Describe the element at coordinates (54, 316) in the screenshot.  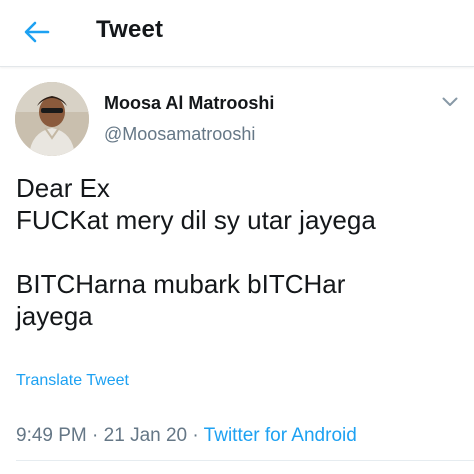
I see `tweet-line: jayega` at that location.